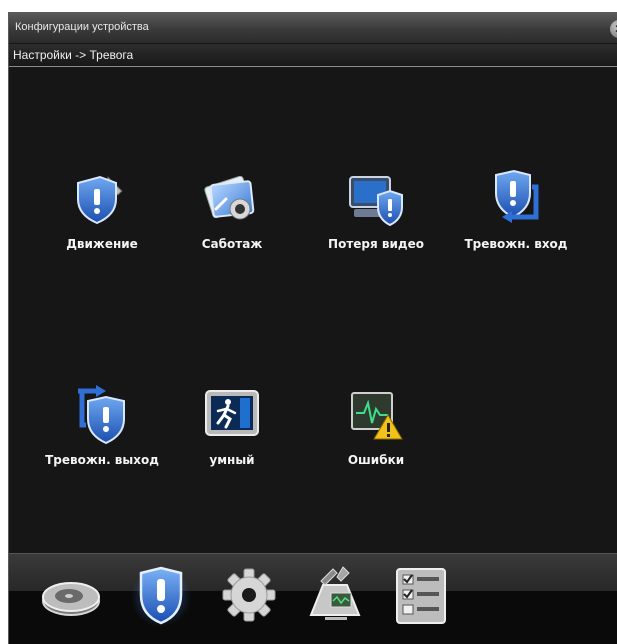  Describe the element at coordinates (229, 197) in the screenshot. I see `camera-tamper-icon` at that location.